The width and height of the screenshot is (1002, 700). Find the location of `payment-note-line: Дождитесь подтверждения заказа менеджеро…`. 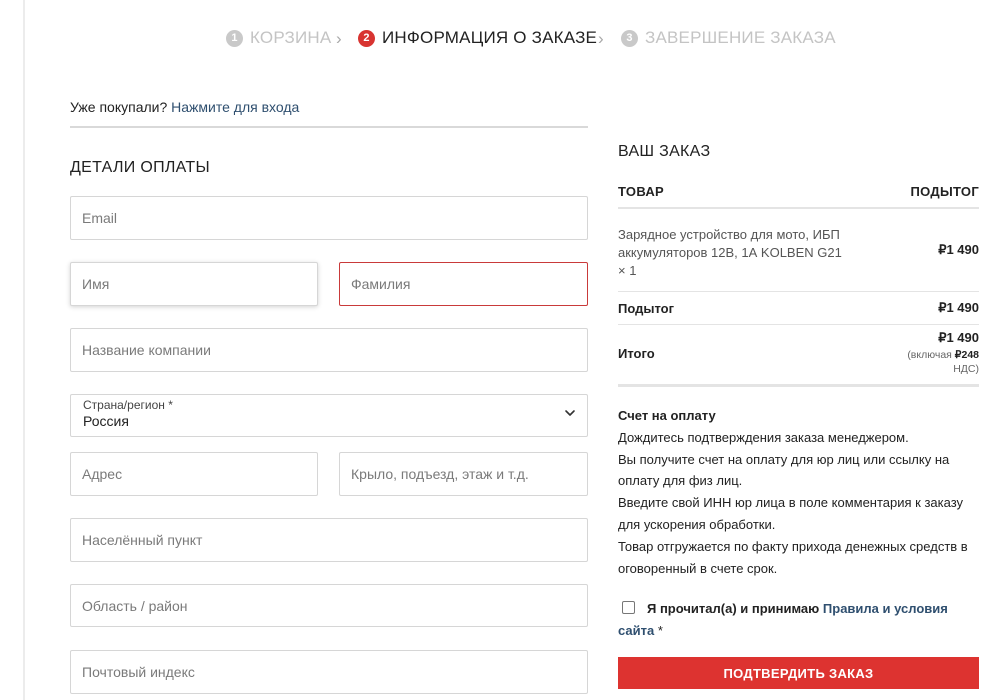

payment-note-line: Дождитесь подтверждения заказа менеджеро… is located at coordinates (763, 437).